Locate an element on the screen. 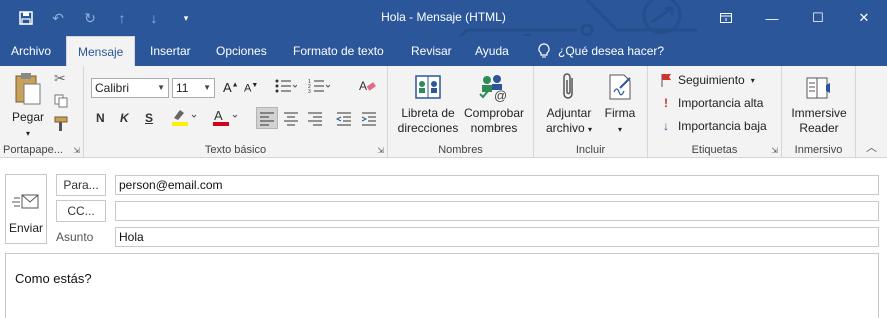  close-icon: ✕ is located at coordinates (864, 18).